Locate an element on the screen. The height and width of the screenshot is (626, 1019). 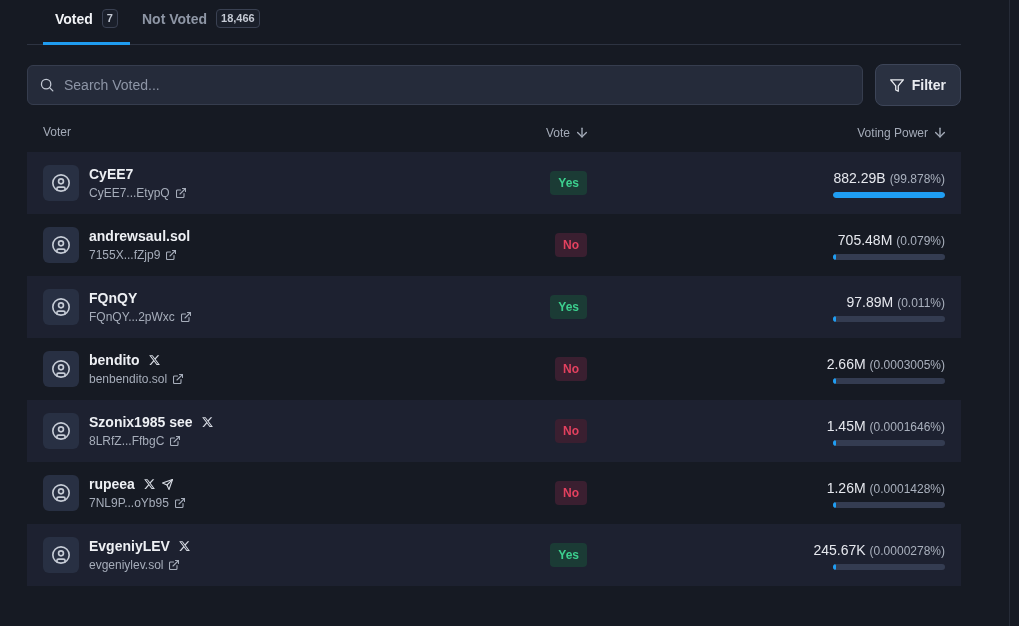
voting-power-share: (0.011%) is located at coordinates (921, 302).